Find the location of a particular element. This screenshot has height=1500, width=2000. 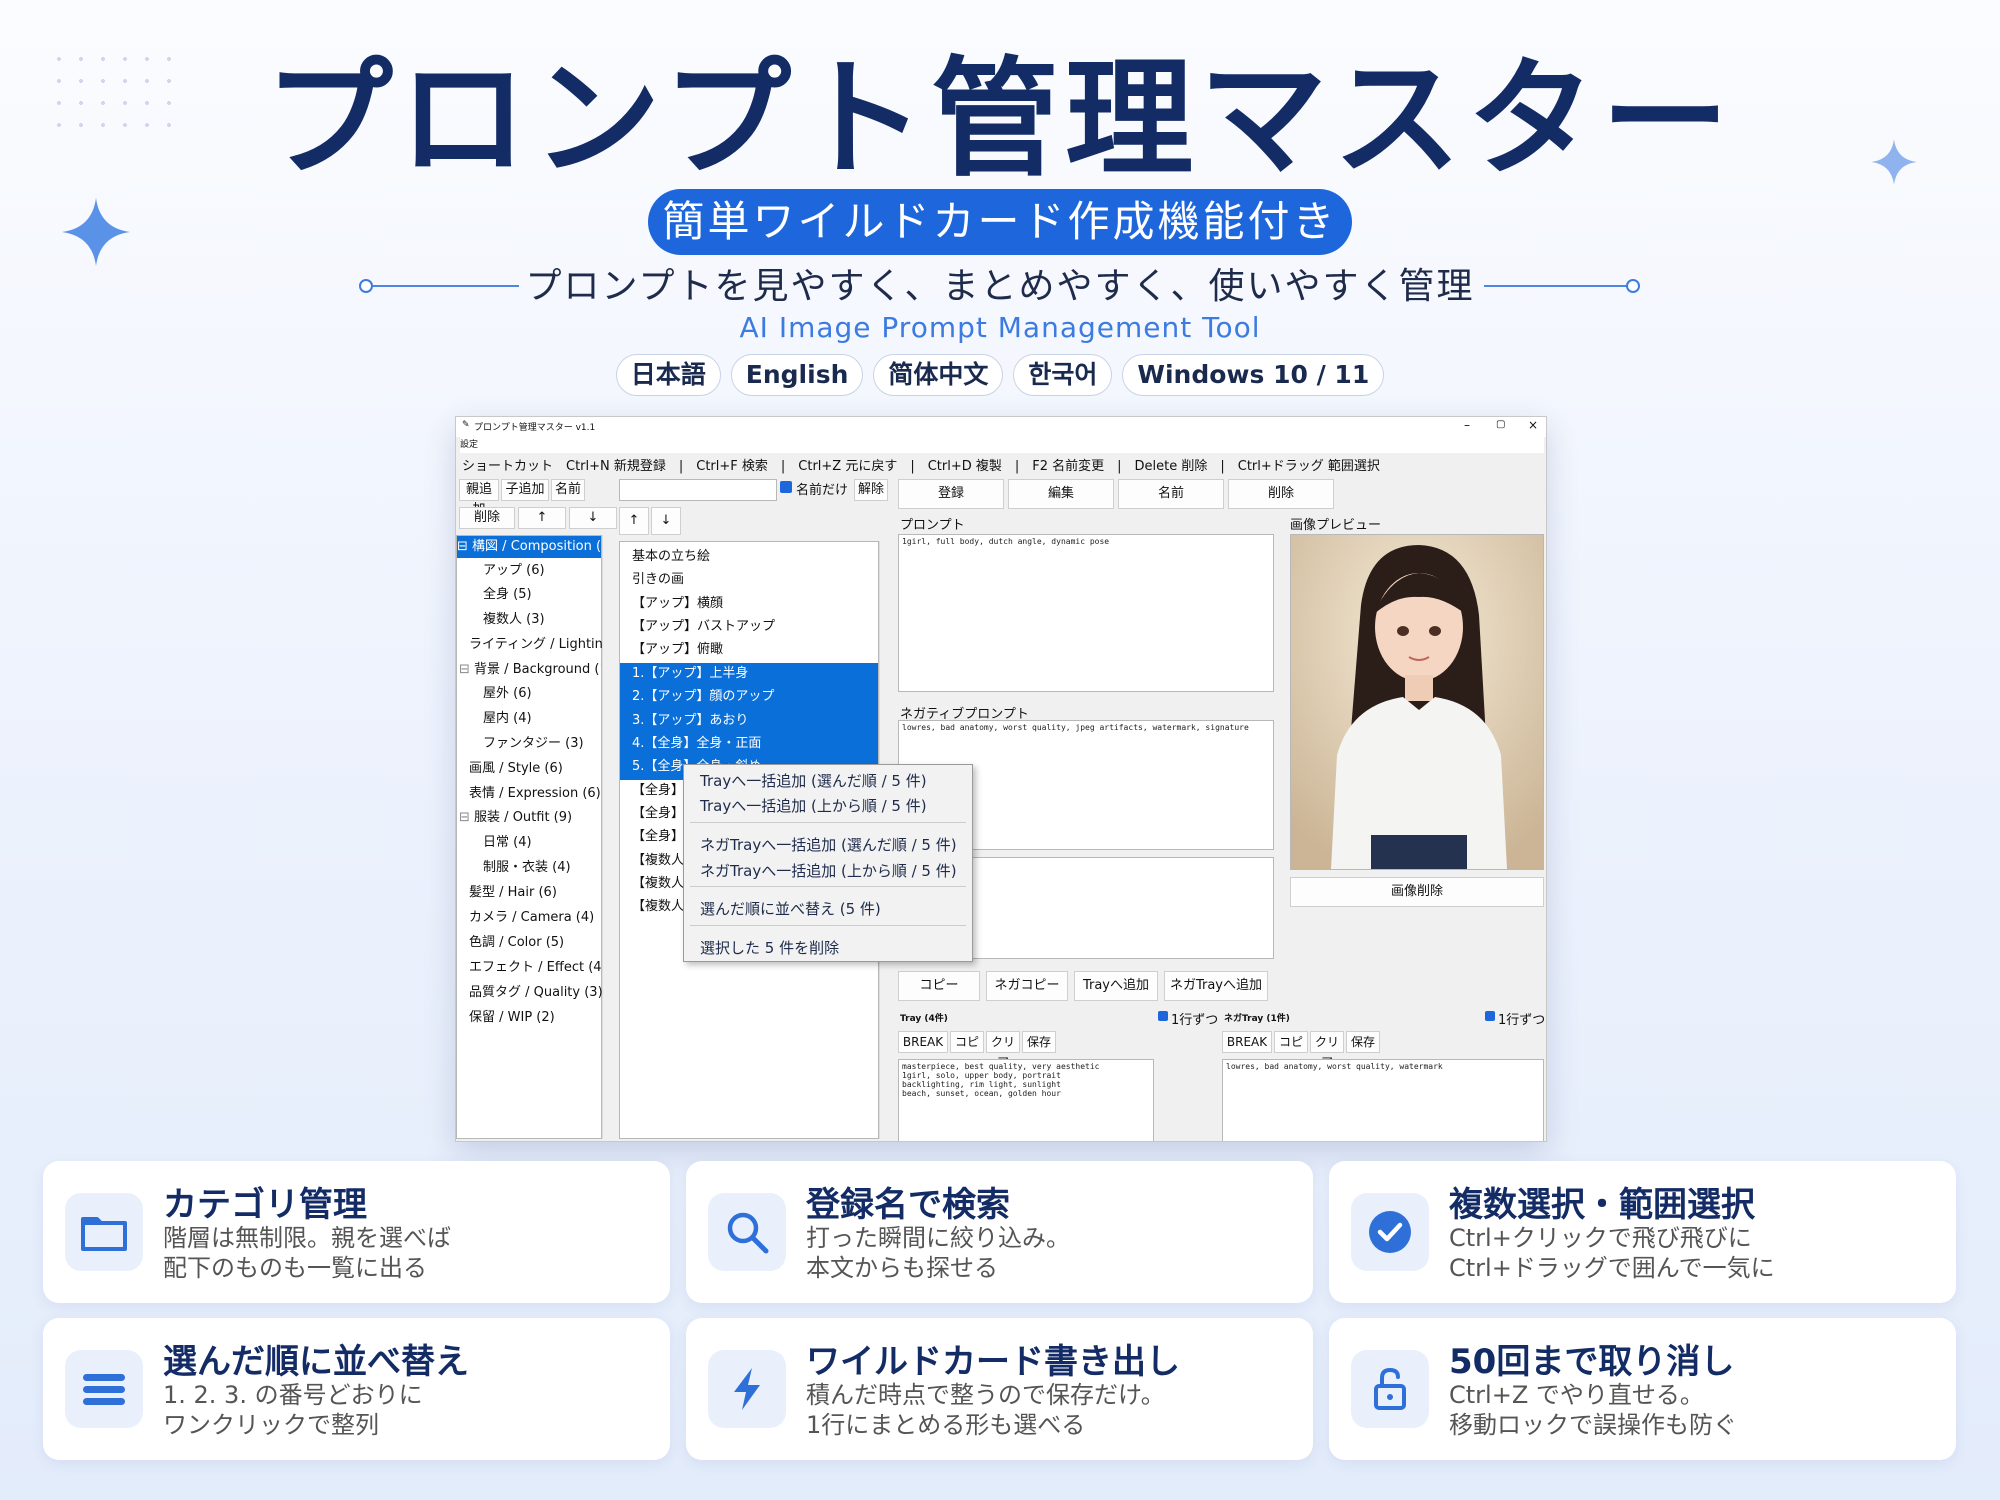

tree-item: ⊟ 背景 / Background (1 is located at coordinates (530, 670).